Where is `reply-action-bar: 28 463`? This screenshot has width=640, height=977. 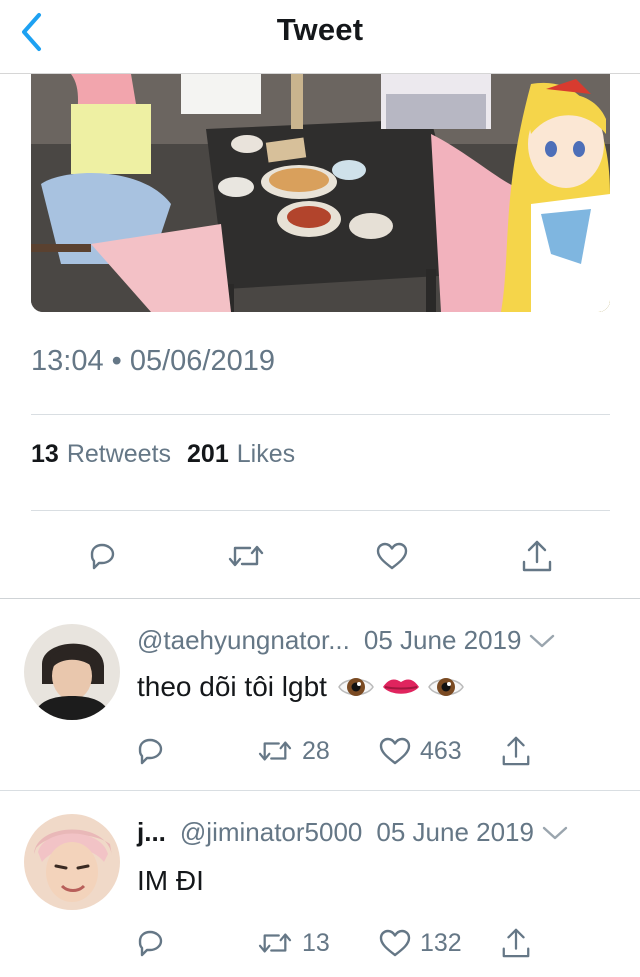
reply-action-bar: 28 463 is located at coordinates (320, 751).